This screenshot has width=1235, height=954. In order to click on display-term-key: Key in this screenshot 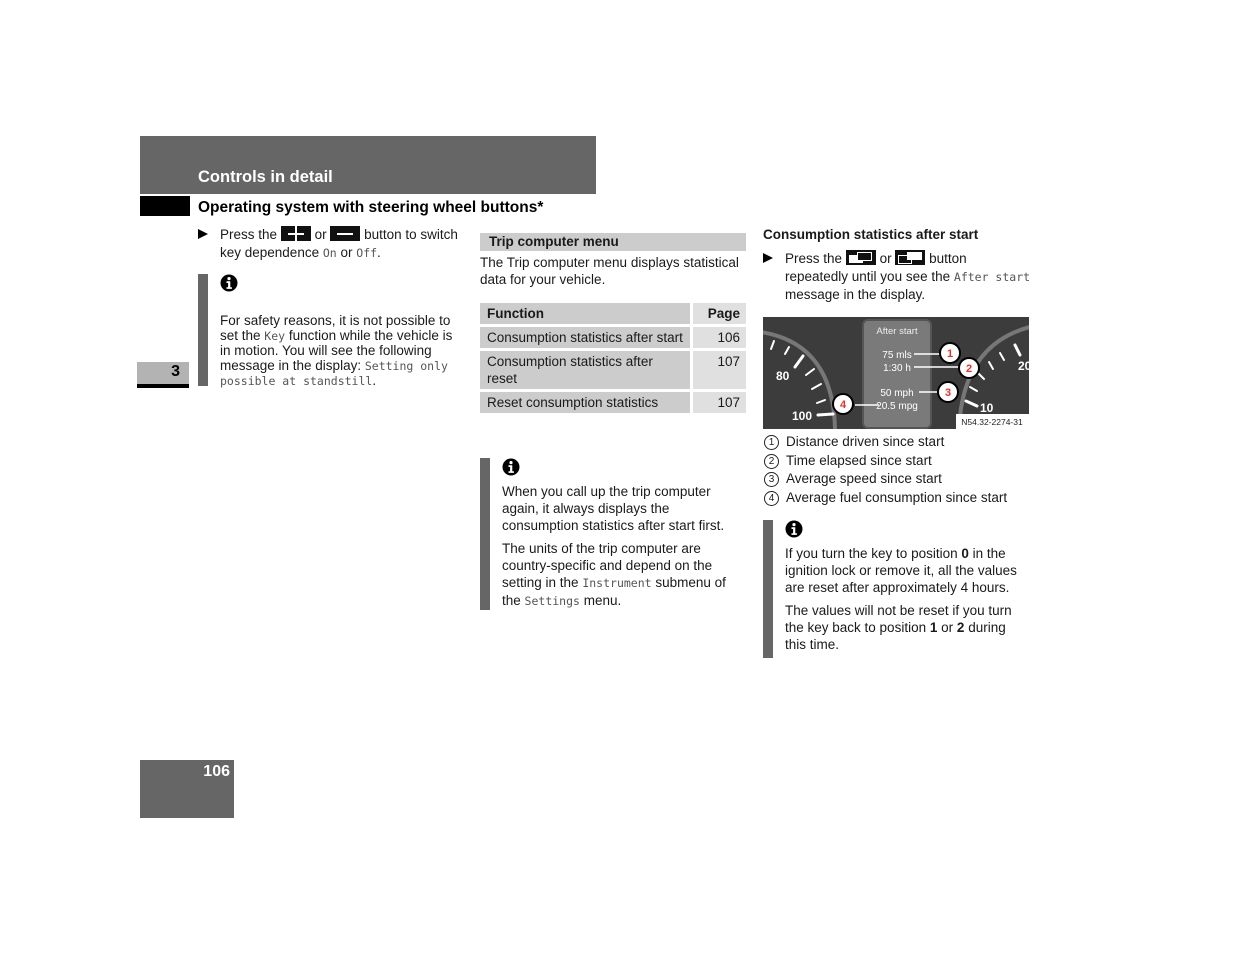, I will do `click(275, 335)`.